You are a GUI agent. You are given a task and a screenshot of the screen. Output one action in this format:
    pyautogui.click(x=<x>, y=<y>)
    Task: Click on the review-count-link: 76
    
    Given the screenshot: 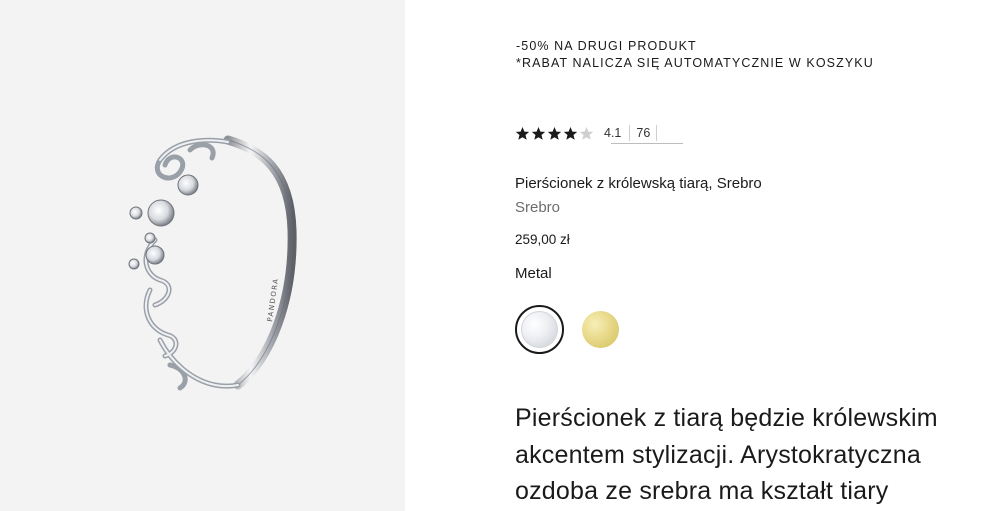 What is the action you would take?
    pyautogui.click(x=643, y=133)
    